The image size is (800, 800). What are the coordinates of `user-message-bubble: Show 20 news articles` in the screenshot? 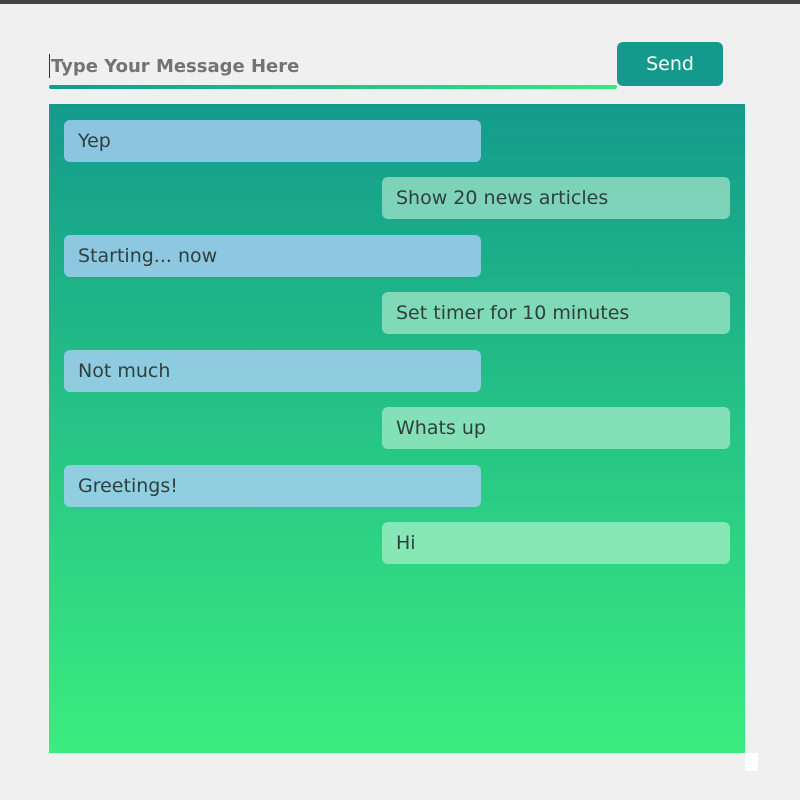 It's located at (556, 198).